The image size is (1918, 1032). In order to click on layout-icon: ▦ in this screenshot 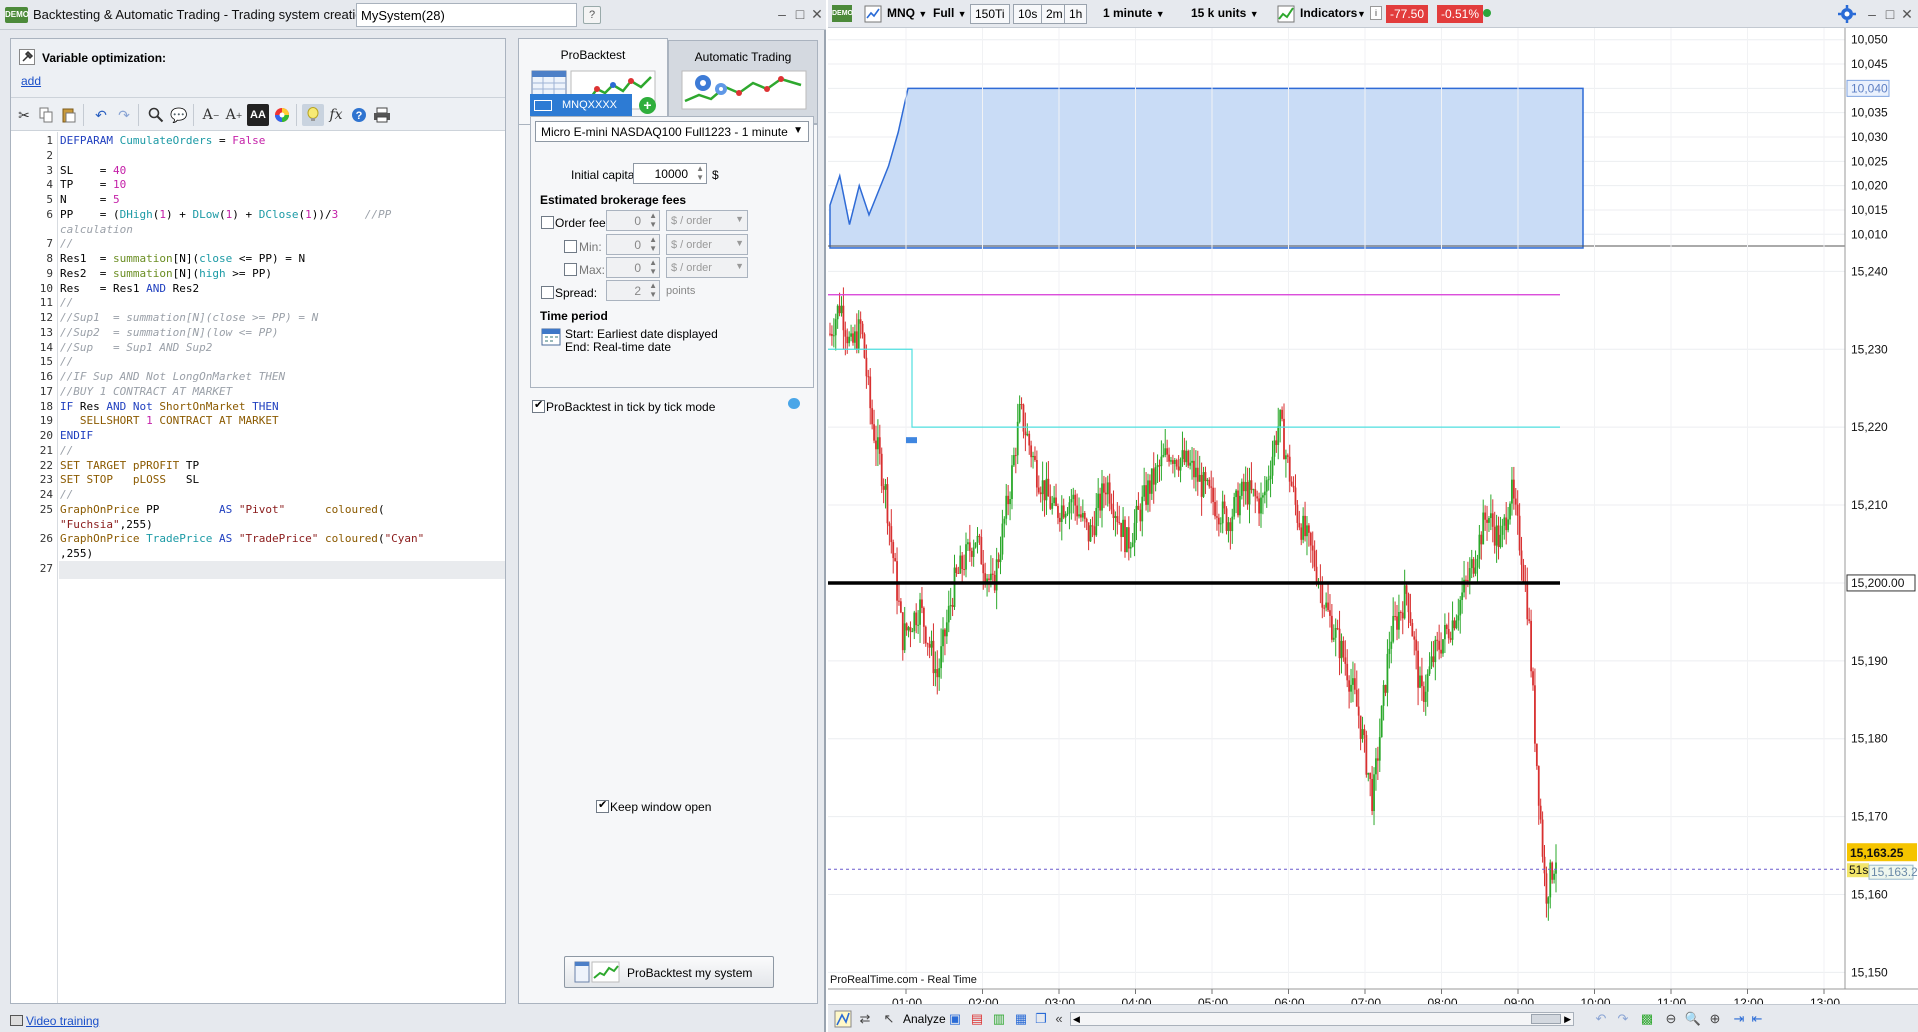, I will do `click(1021, 1019)`.